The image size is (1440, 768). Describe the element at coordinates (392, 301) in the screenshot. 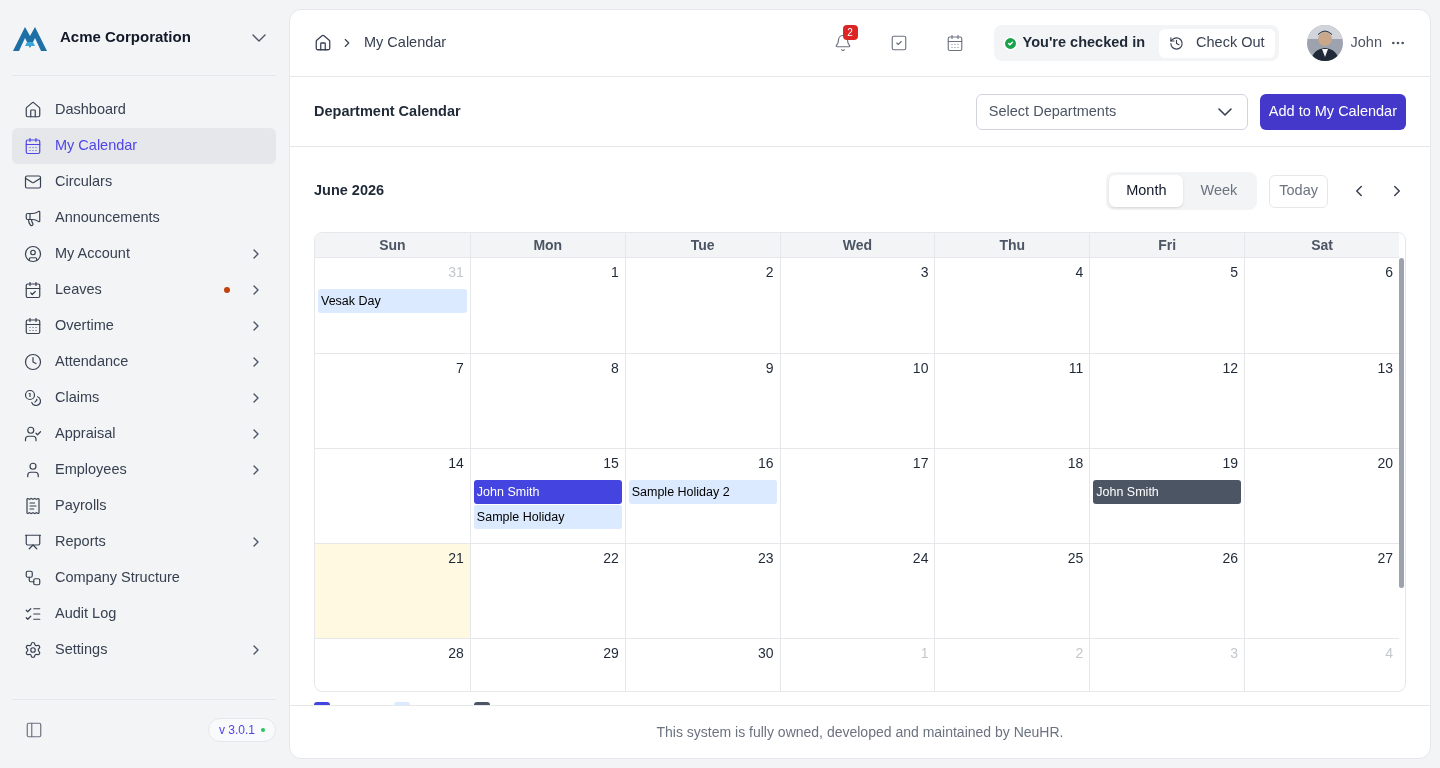

I see `calendar-event: Vesak Day` at that location.